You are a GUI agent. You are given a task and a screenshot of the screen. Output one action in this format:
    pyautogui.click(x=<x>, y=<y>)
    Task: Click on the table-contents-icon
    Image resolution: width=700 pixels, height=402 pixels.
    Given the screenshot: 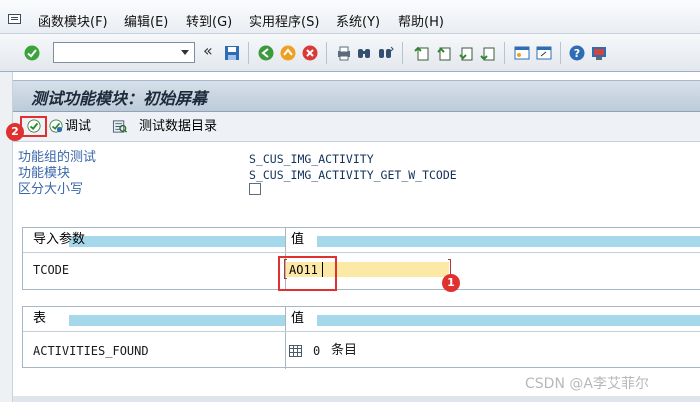 What is the action you would take?
    pyautogui.click(x=295, y=351)
    